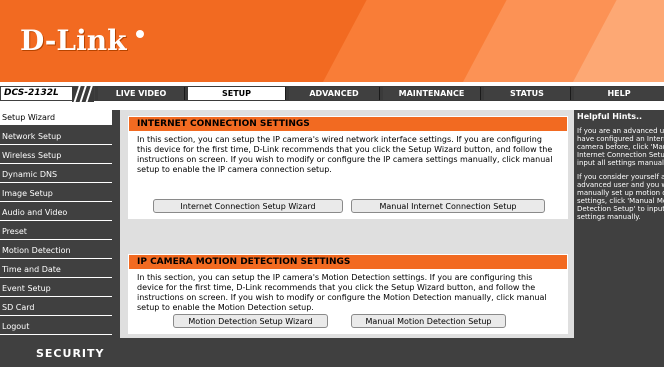 This screenshot has height=367, width=664. Describe the element at coordinates (250, 321) in the screenshot. I see `motion-wizard-button: Motion Detection Setup Wizard` at that location.